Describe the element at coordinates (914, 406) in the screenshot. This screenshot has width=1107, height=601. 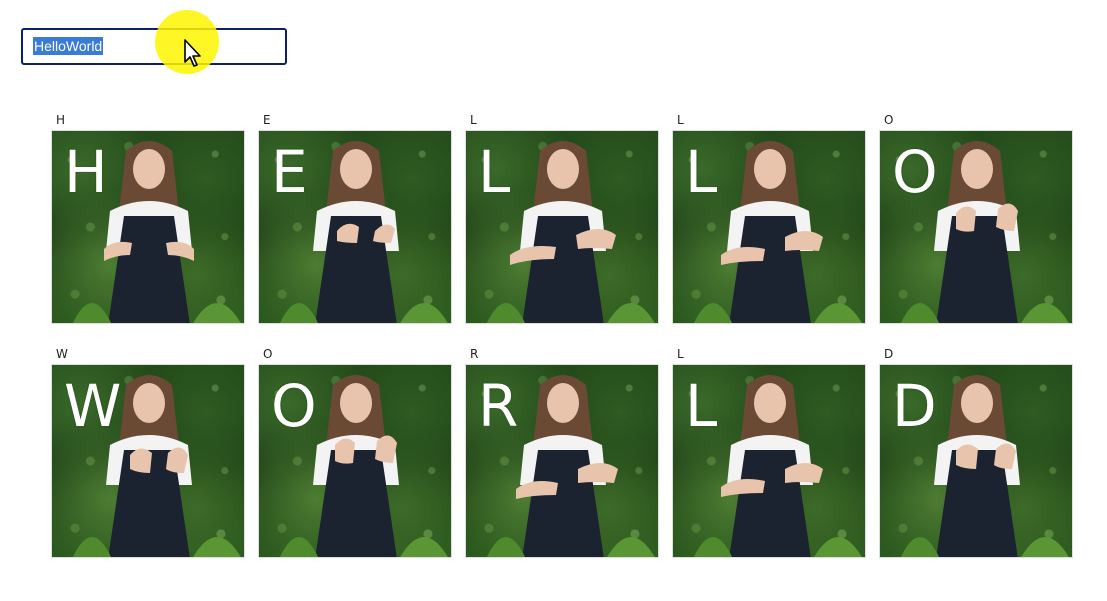
I see `sign-letter: D` at that location.